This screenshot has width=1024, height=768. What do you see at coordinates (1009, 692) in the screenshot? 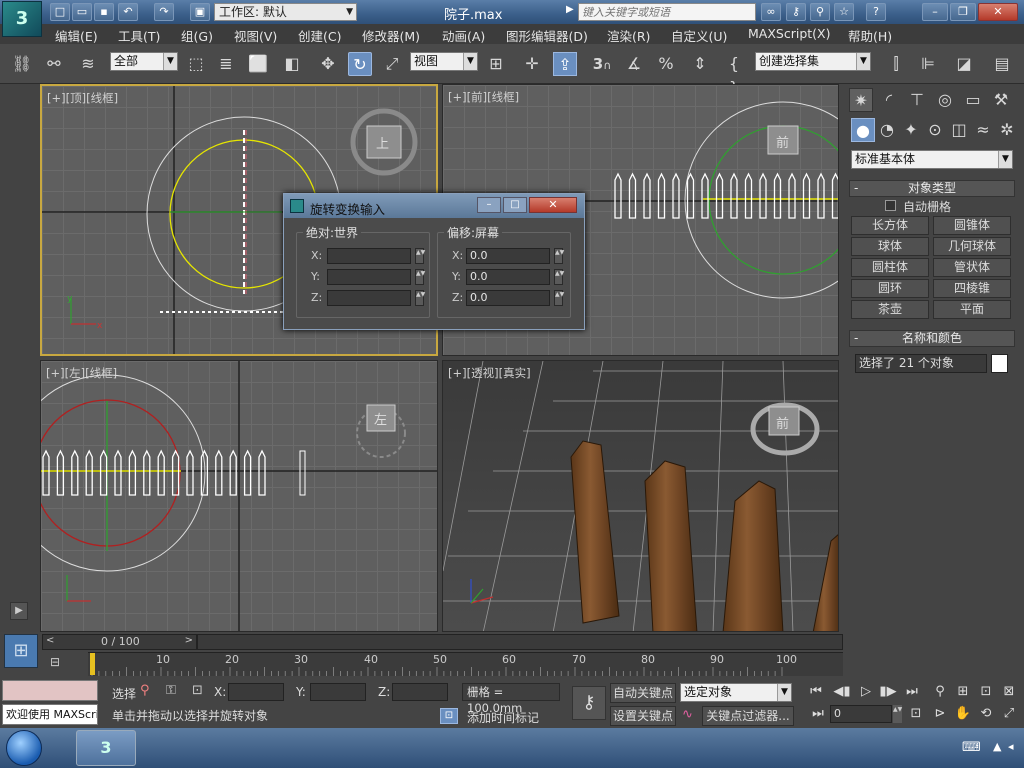
I see `zoom-extents-all-icon: ⊠` at bounding box center [1009, 692].